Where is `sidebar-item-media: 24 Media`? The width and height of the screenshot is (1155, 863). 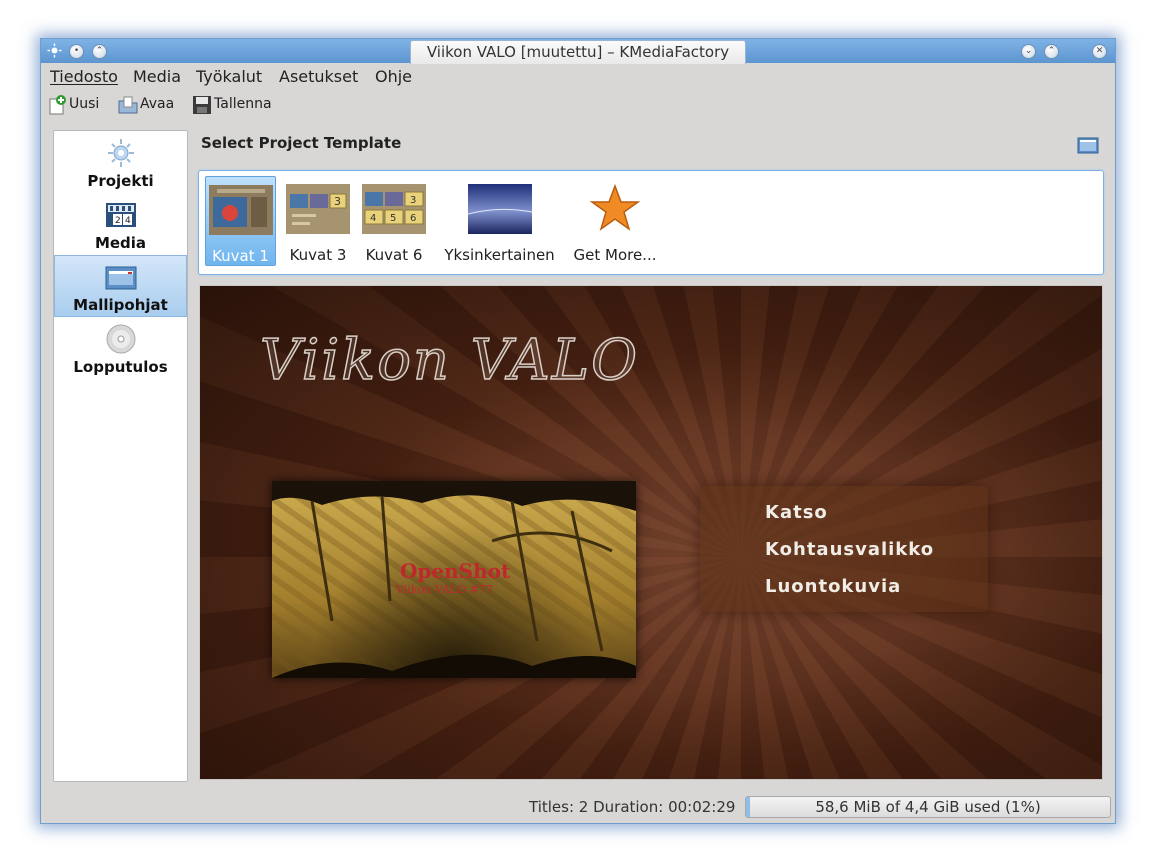 sidebar-item-media: 24 Media is located at coordinates (120, 224).